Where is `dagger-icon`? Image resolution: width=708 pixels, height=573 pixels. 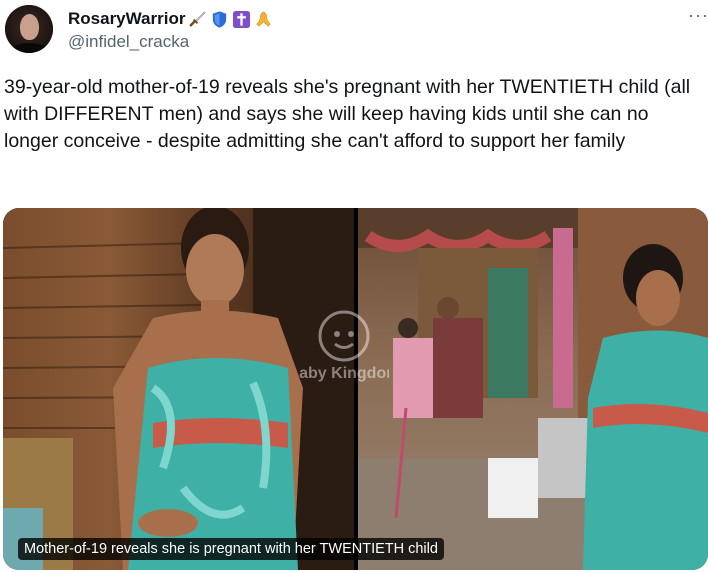
dagger-icon is located at coordinates (197, 19).